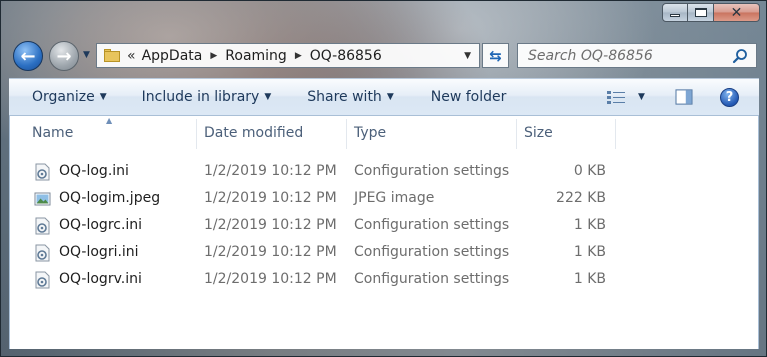 This screenshot has height=357, width=767. I want to click on share-with-menu: Share with ▼, so click(350, 97).